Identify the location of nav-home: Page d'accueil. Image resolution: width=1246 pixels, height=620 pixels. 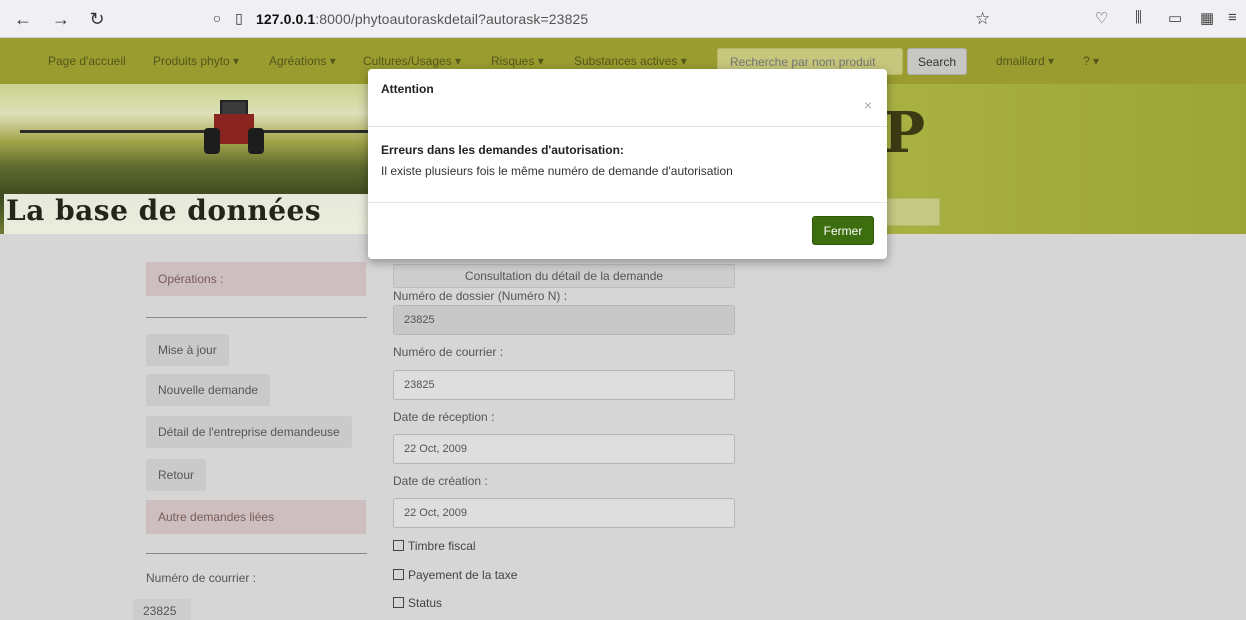
(87, 61).